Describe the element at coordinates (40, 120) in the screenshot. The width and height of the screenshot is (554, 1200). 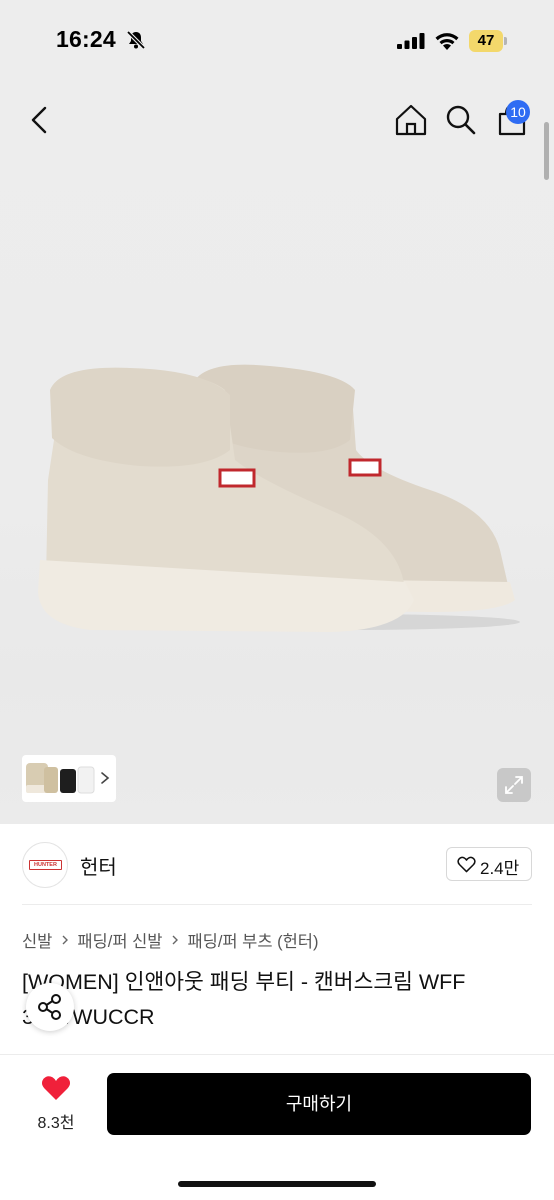
I see `back-button` at that location.